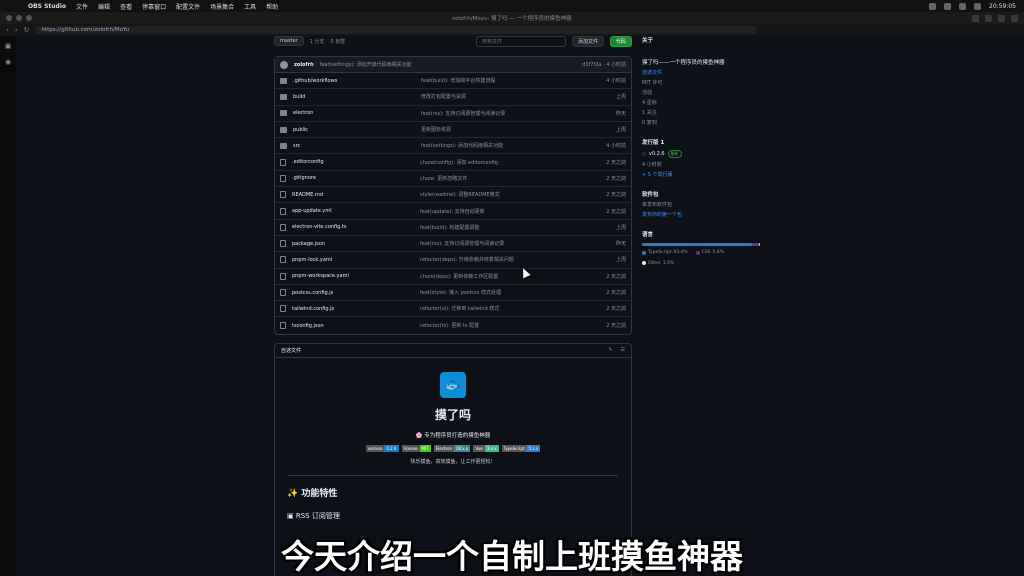  What do you see at coordinates (702, 174) in the screenshot?
I see `more-releases-link: + 5 个发行版` at bounding box center [702, 174].